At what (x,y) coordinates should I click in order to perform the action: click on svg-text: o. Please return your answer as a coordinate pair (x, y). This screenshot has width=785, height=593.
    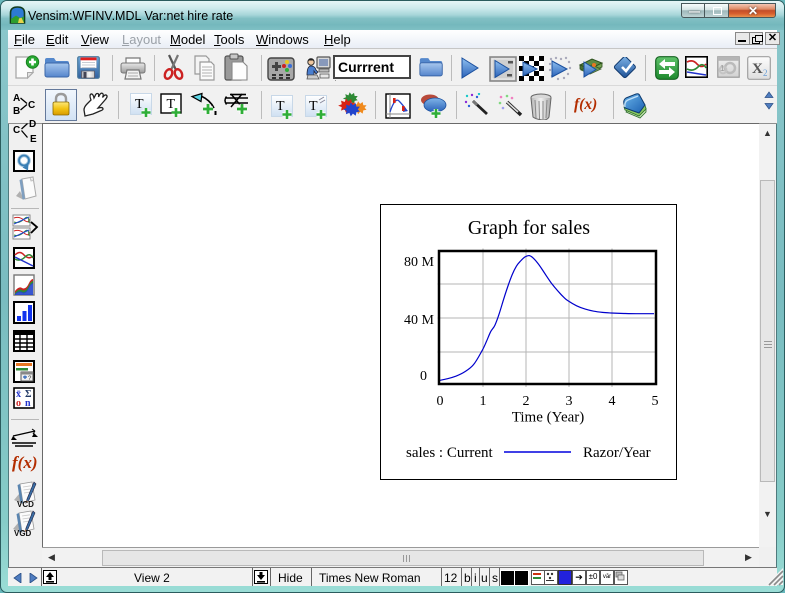
    Looking at the image, I should click on (18, 403).